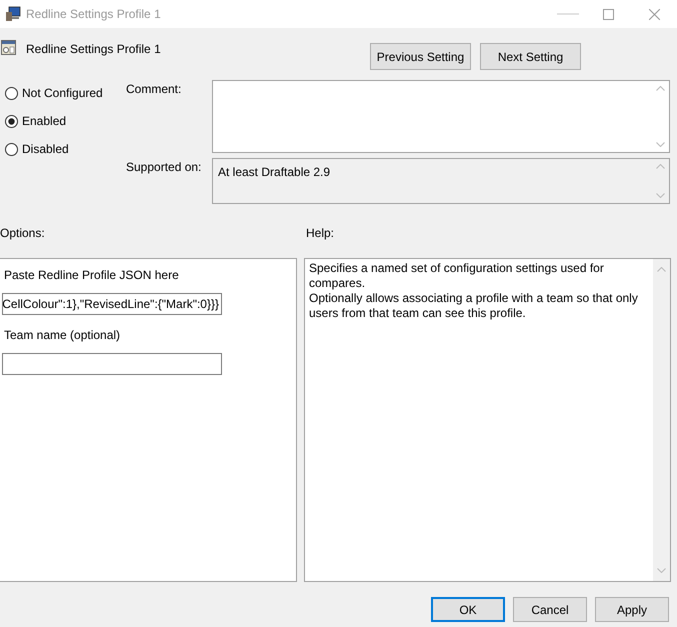  I want to click on comment-field, so click(441, 116).